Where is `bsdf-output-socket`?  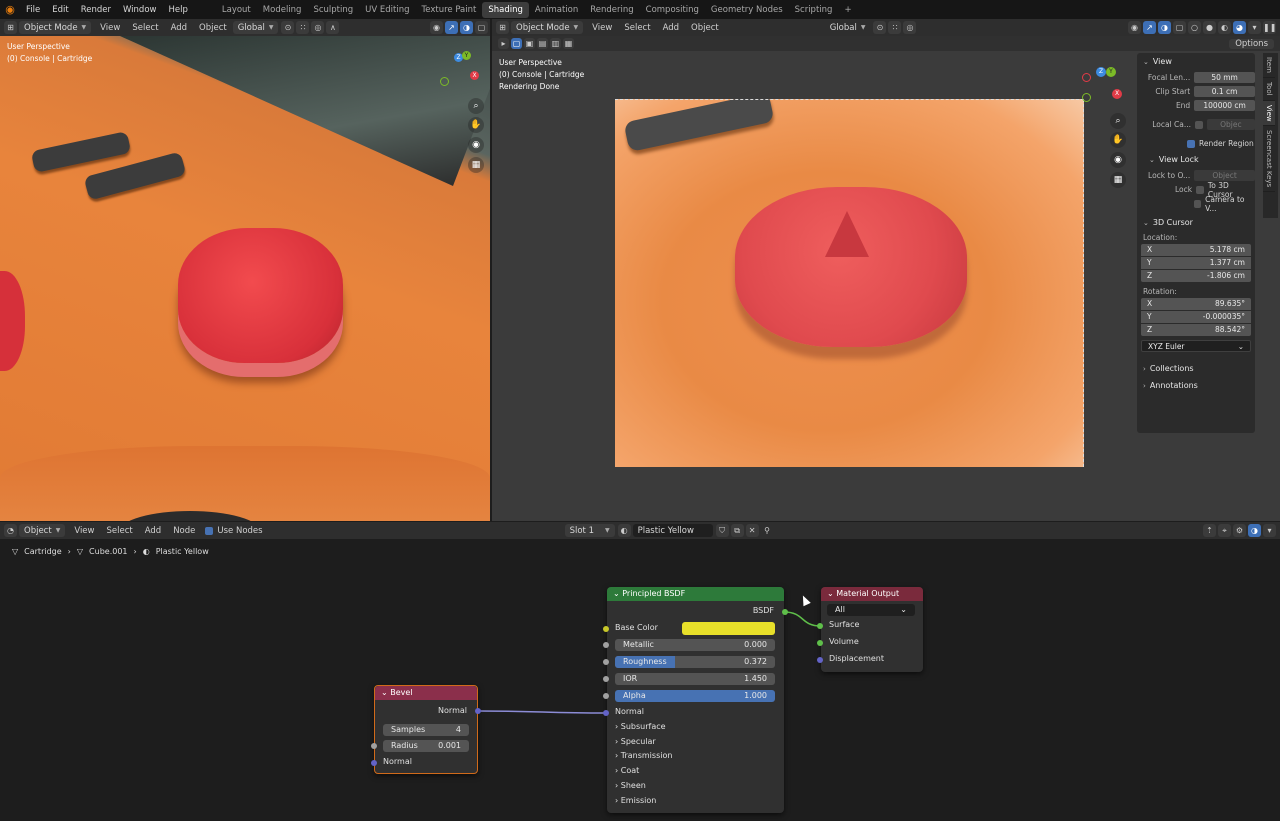 bsdf-output-socket is located at coordinates (785, 612).